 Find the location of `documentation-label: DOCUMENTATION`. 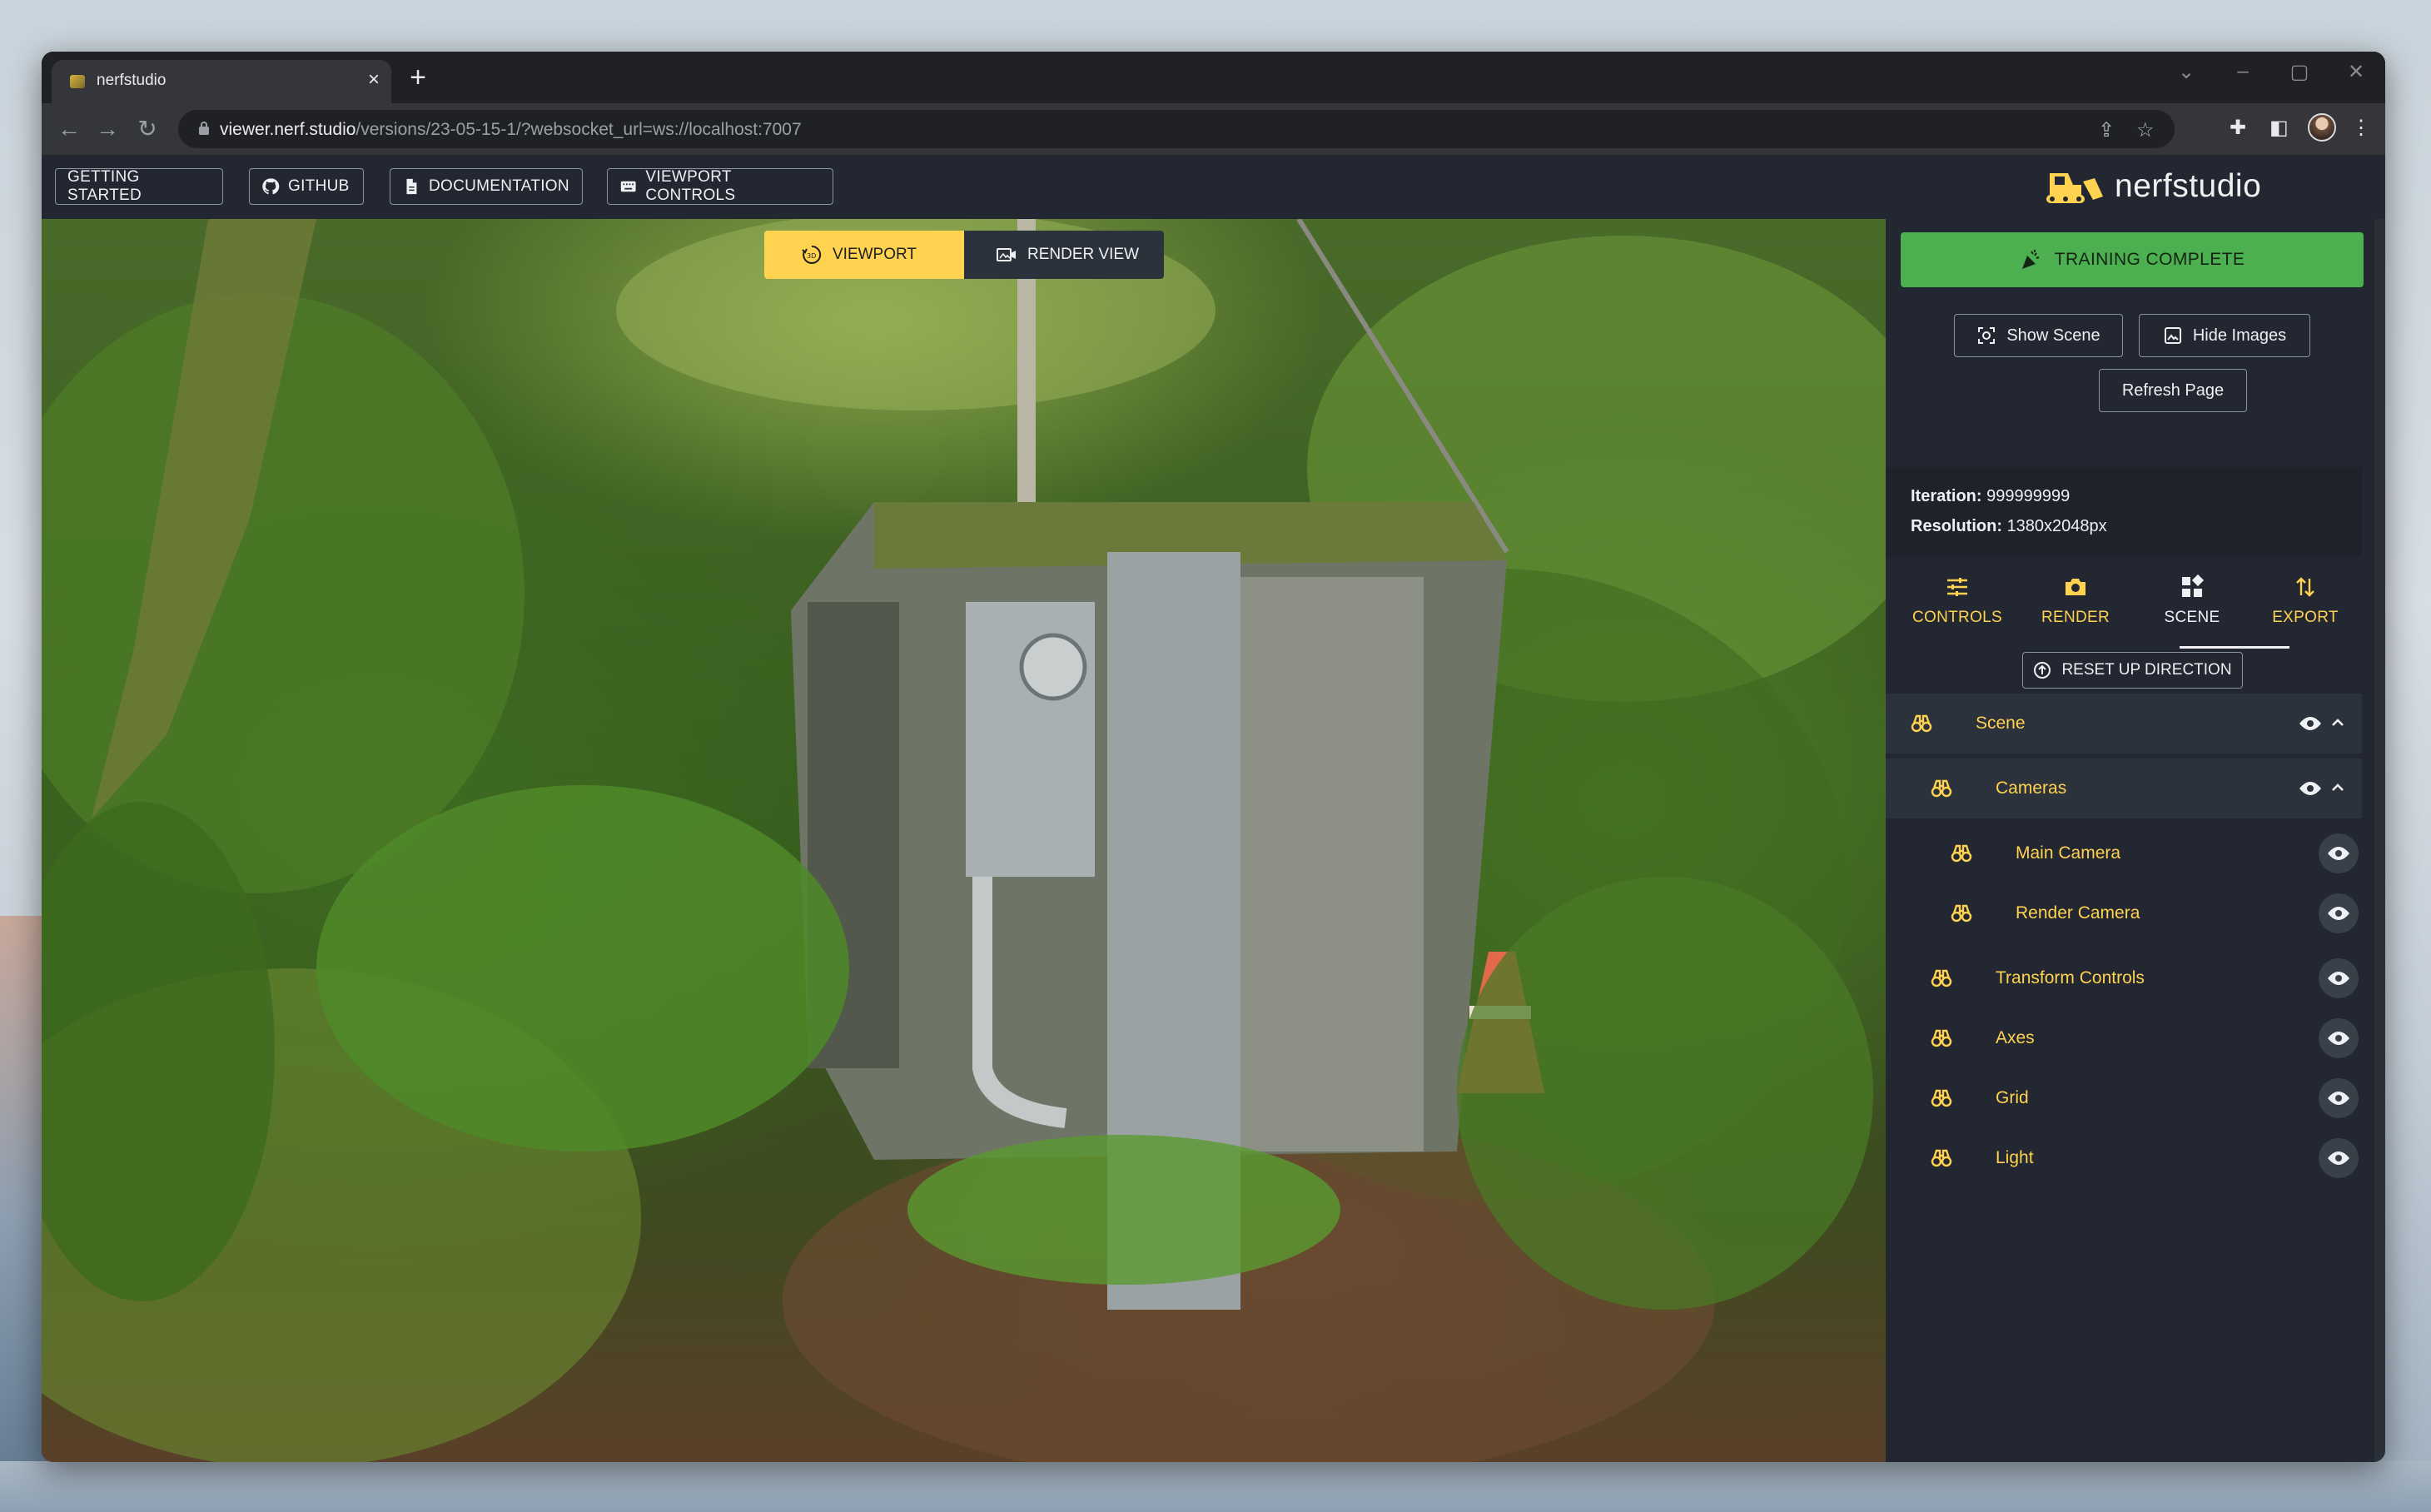

documentation-label: DOCUMENTATION is located at coordinates (499, 186).